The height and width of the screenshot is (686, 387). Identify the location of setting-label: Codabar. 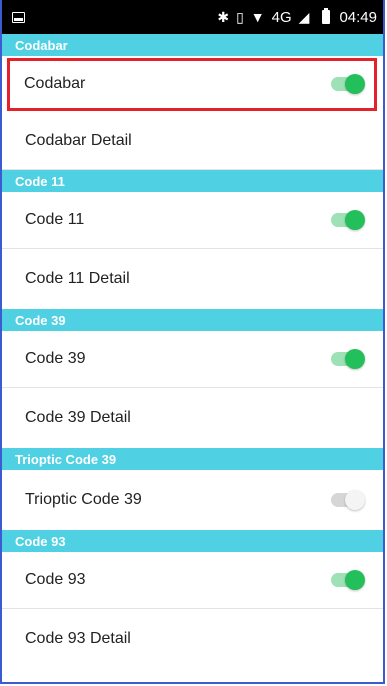
(55, 83).